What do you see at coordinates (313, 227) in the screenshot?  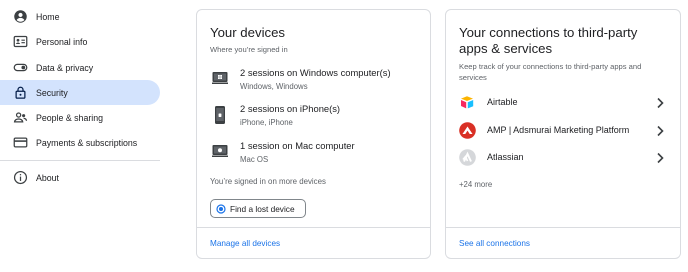 I see `devices-footer-divider` at bounding box center [313, 227].